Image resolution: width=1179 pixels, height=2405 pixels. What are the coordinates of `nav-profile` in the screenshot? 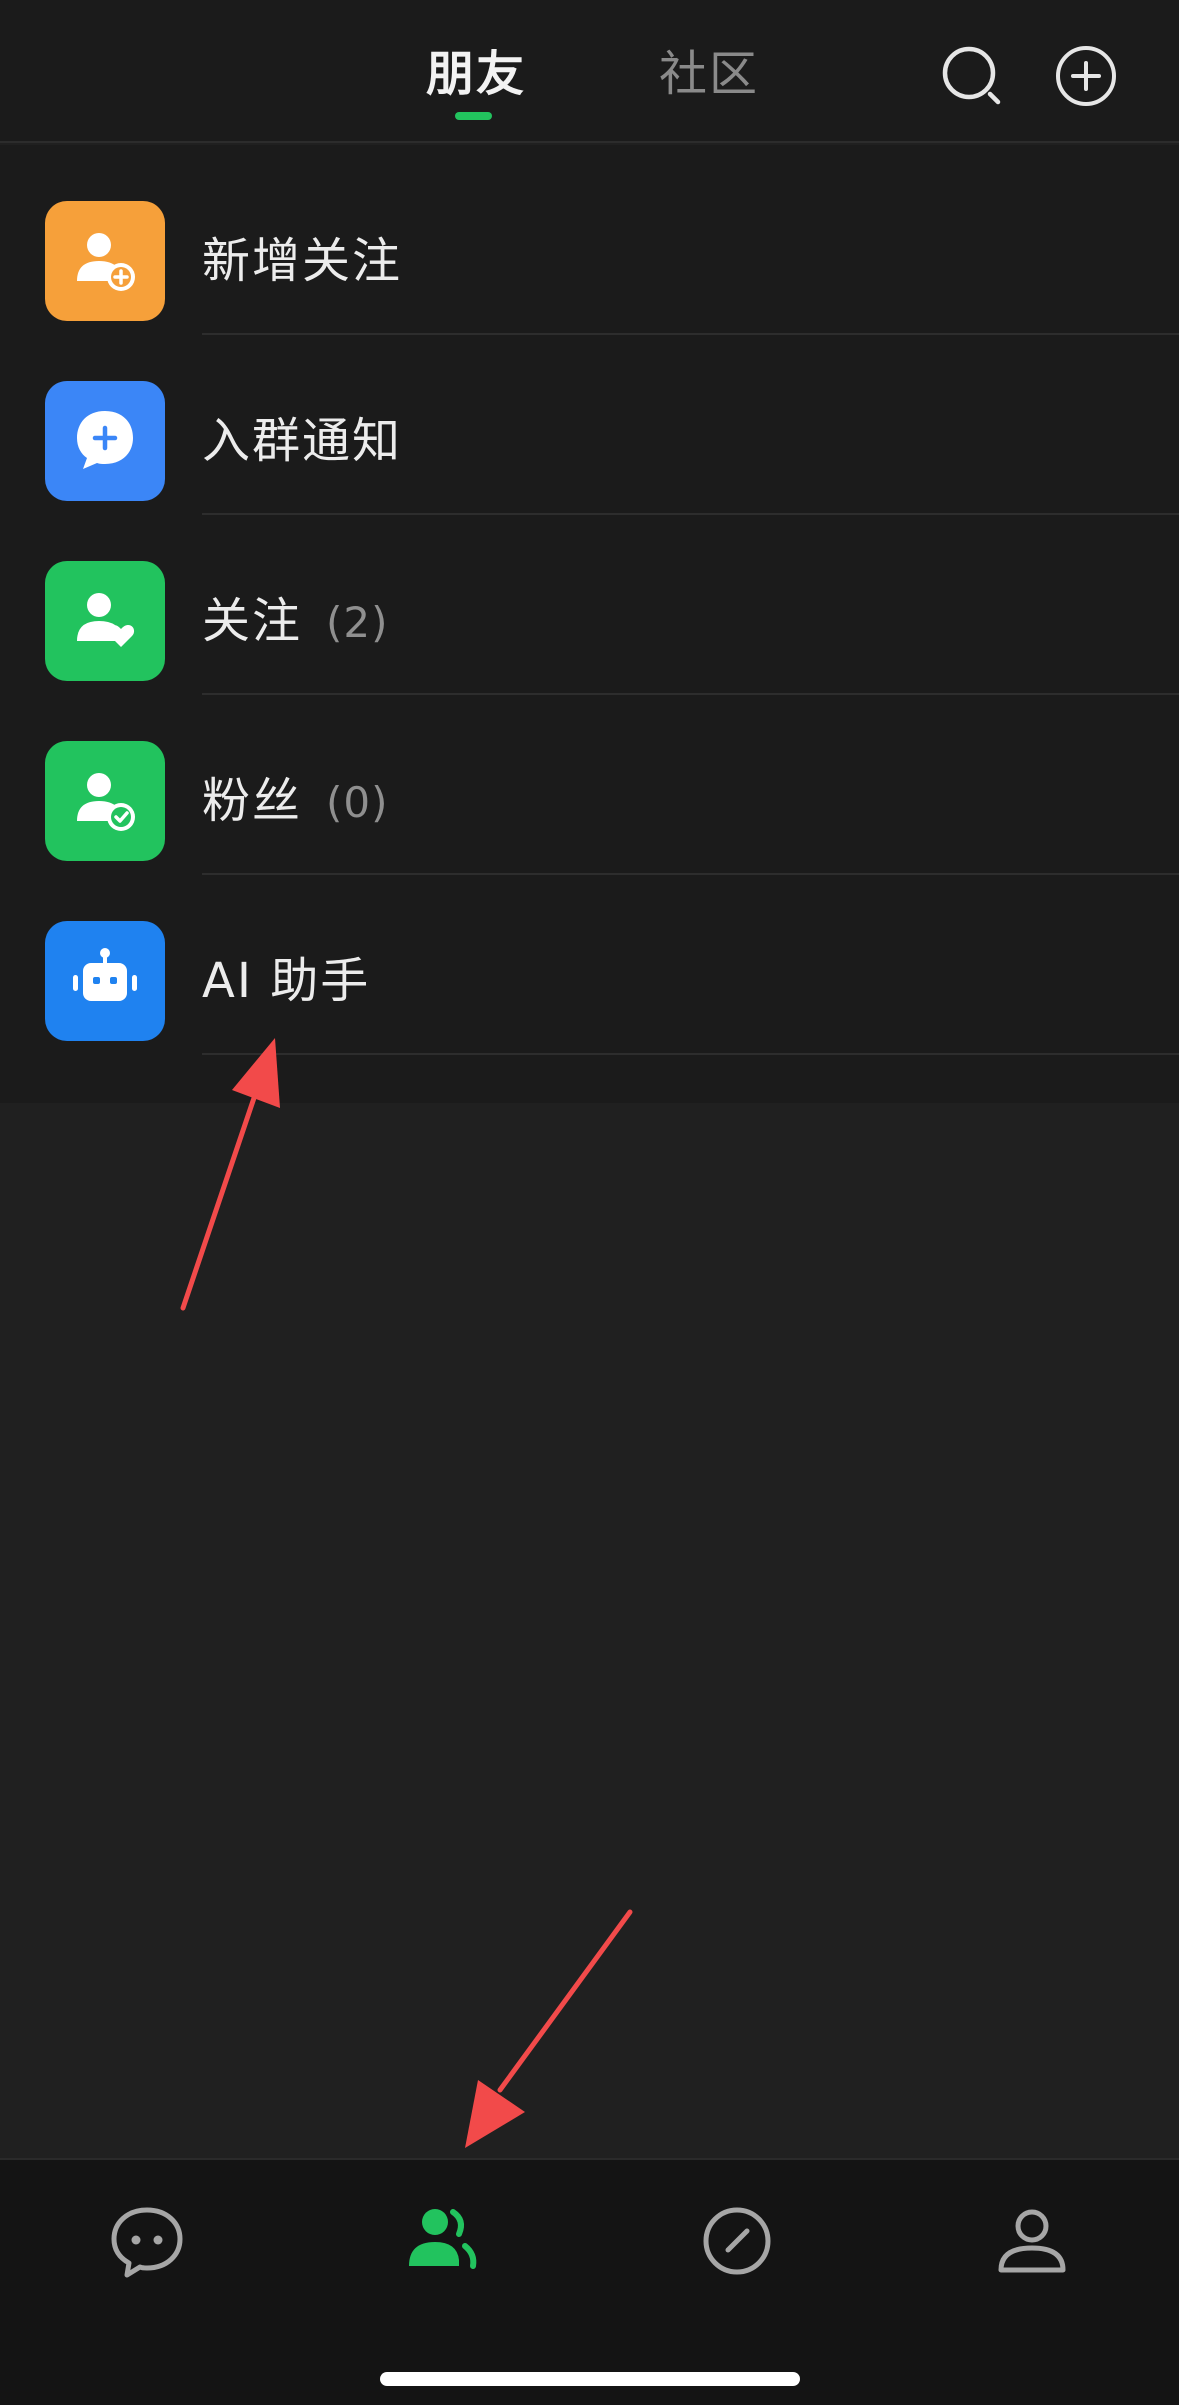 It's located at (1032, 2241).